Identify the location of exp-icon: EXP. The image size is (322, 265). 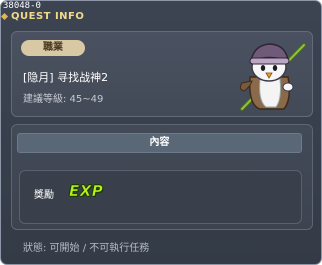
(86, 191).